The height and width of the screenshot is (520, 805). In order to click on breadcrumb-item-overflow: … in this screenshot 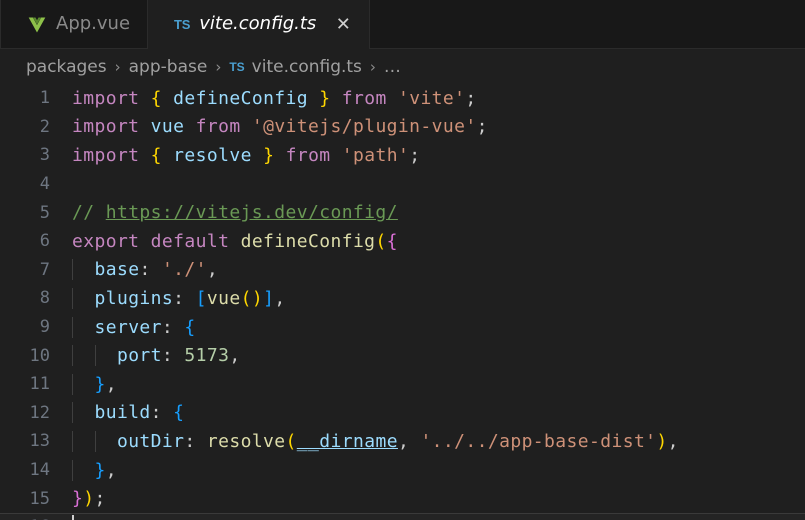, I will do `click(392, 67)`.